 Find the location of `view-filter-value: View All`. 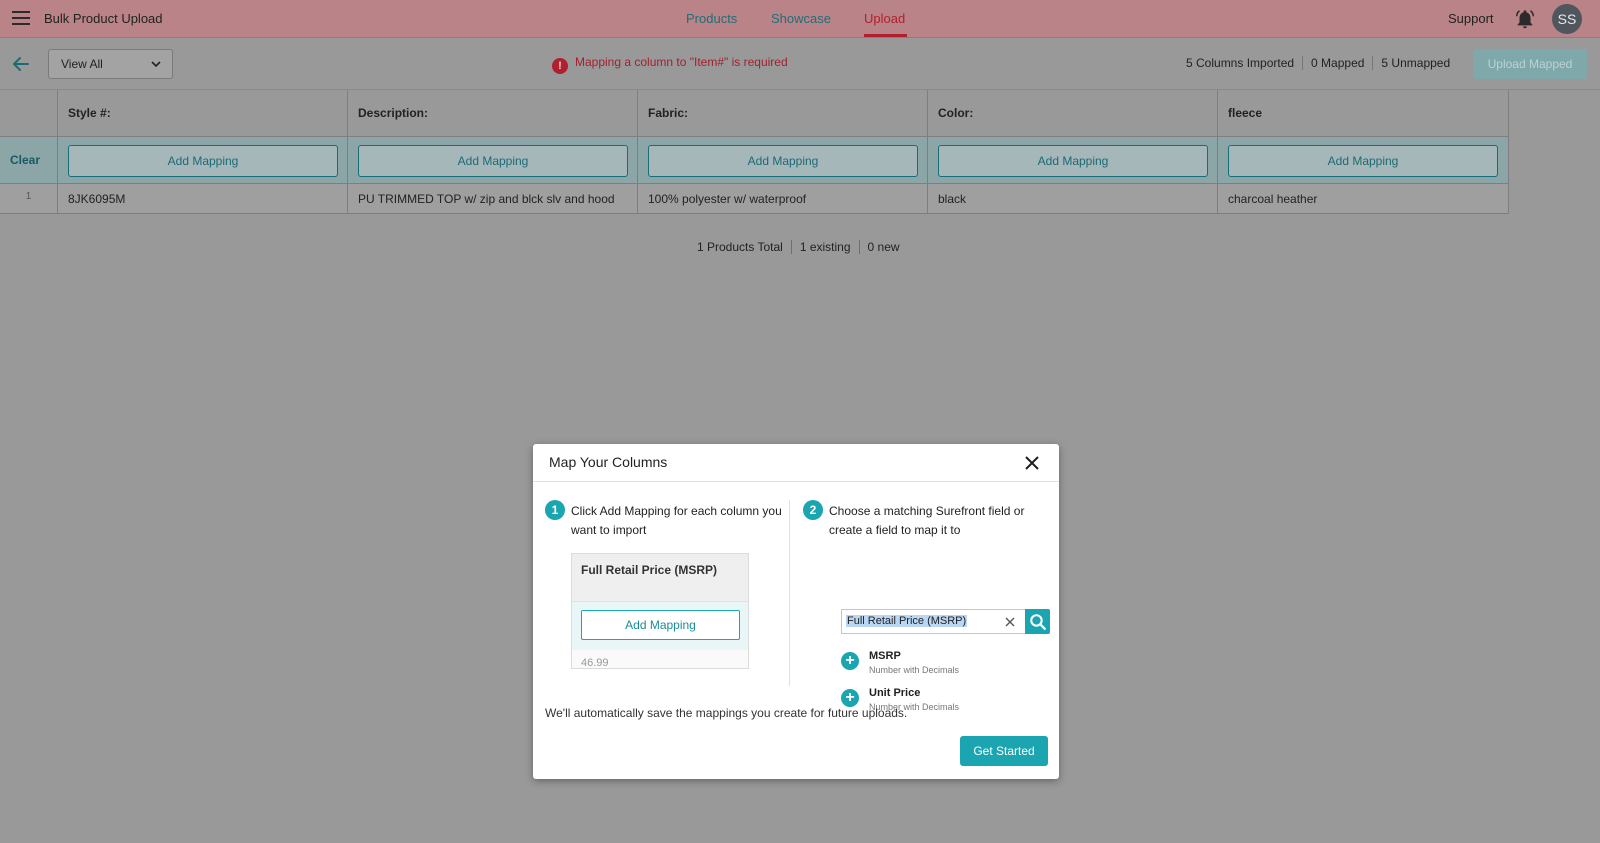

view-filter-value: View All is located at coordinates (82, 64).